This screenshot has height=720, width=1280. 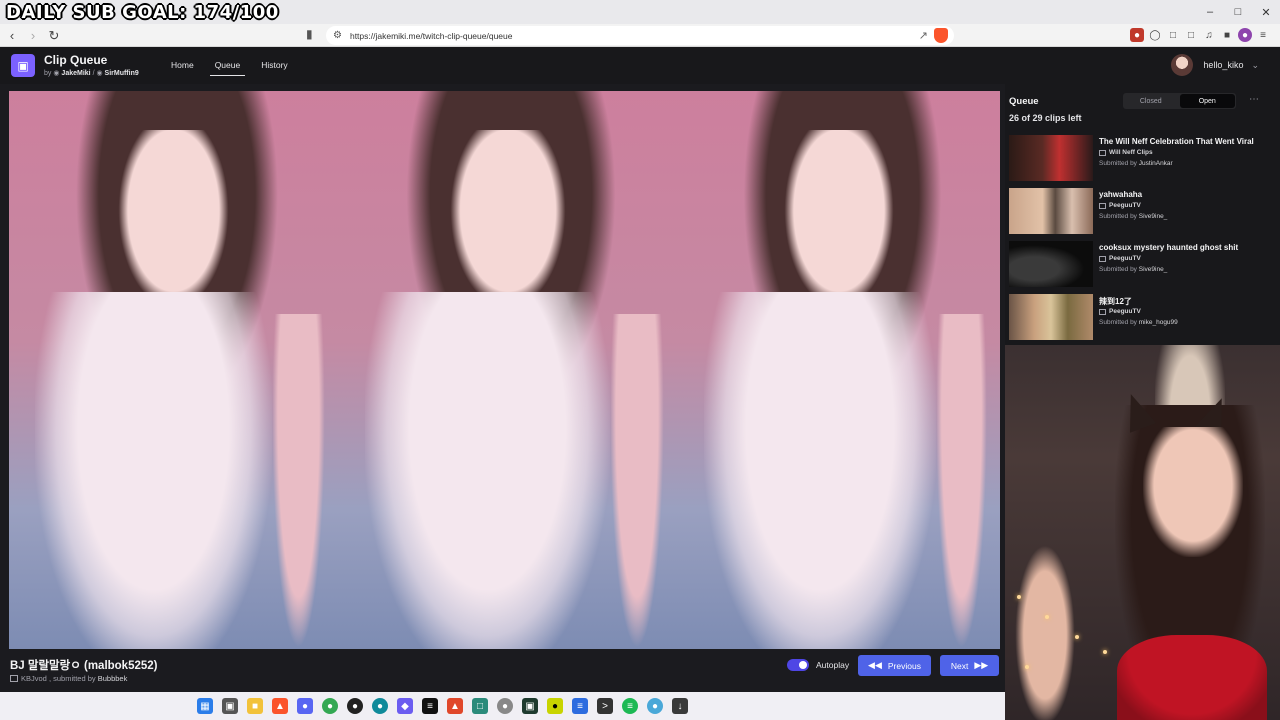 What do you see at coordinates (33, 36) in the screenshot?
I see `forward-icon: ›` at bounding box center [33, 36].